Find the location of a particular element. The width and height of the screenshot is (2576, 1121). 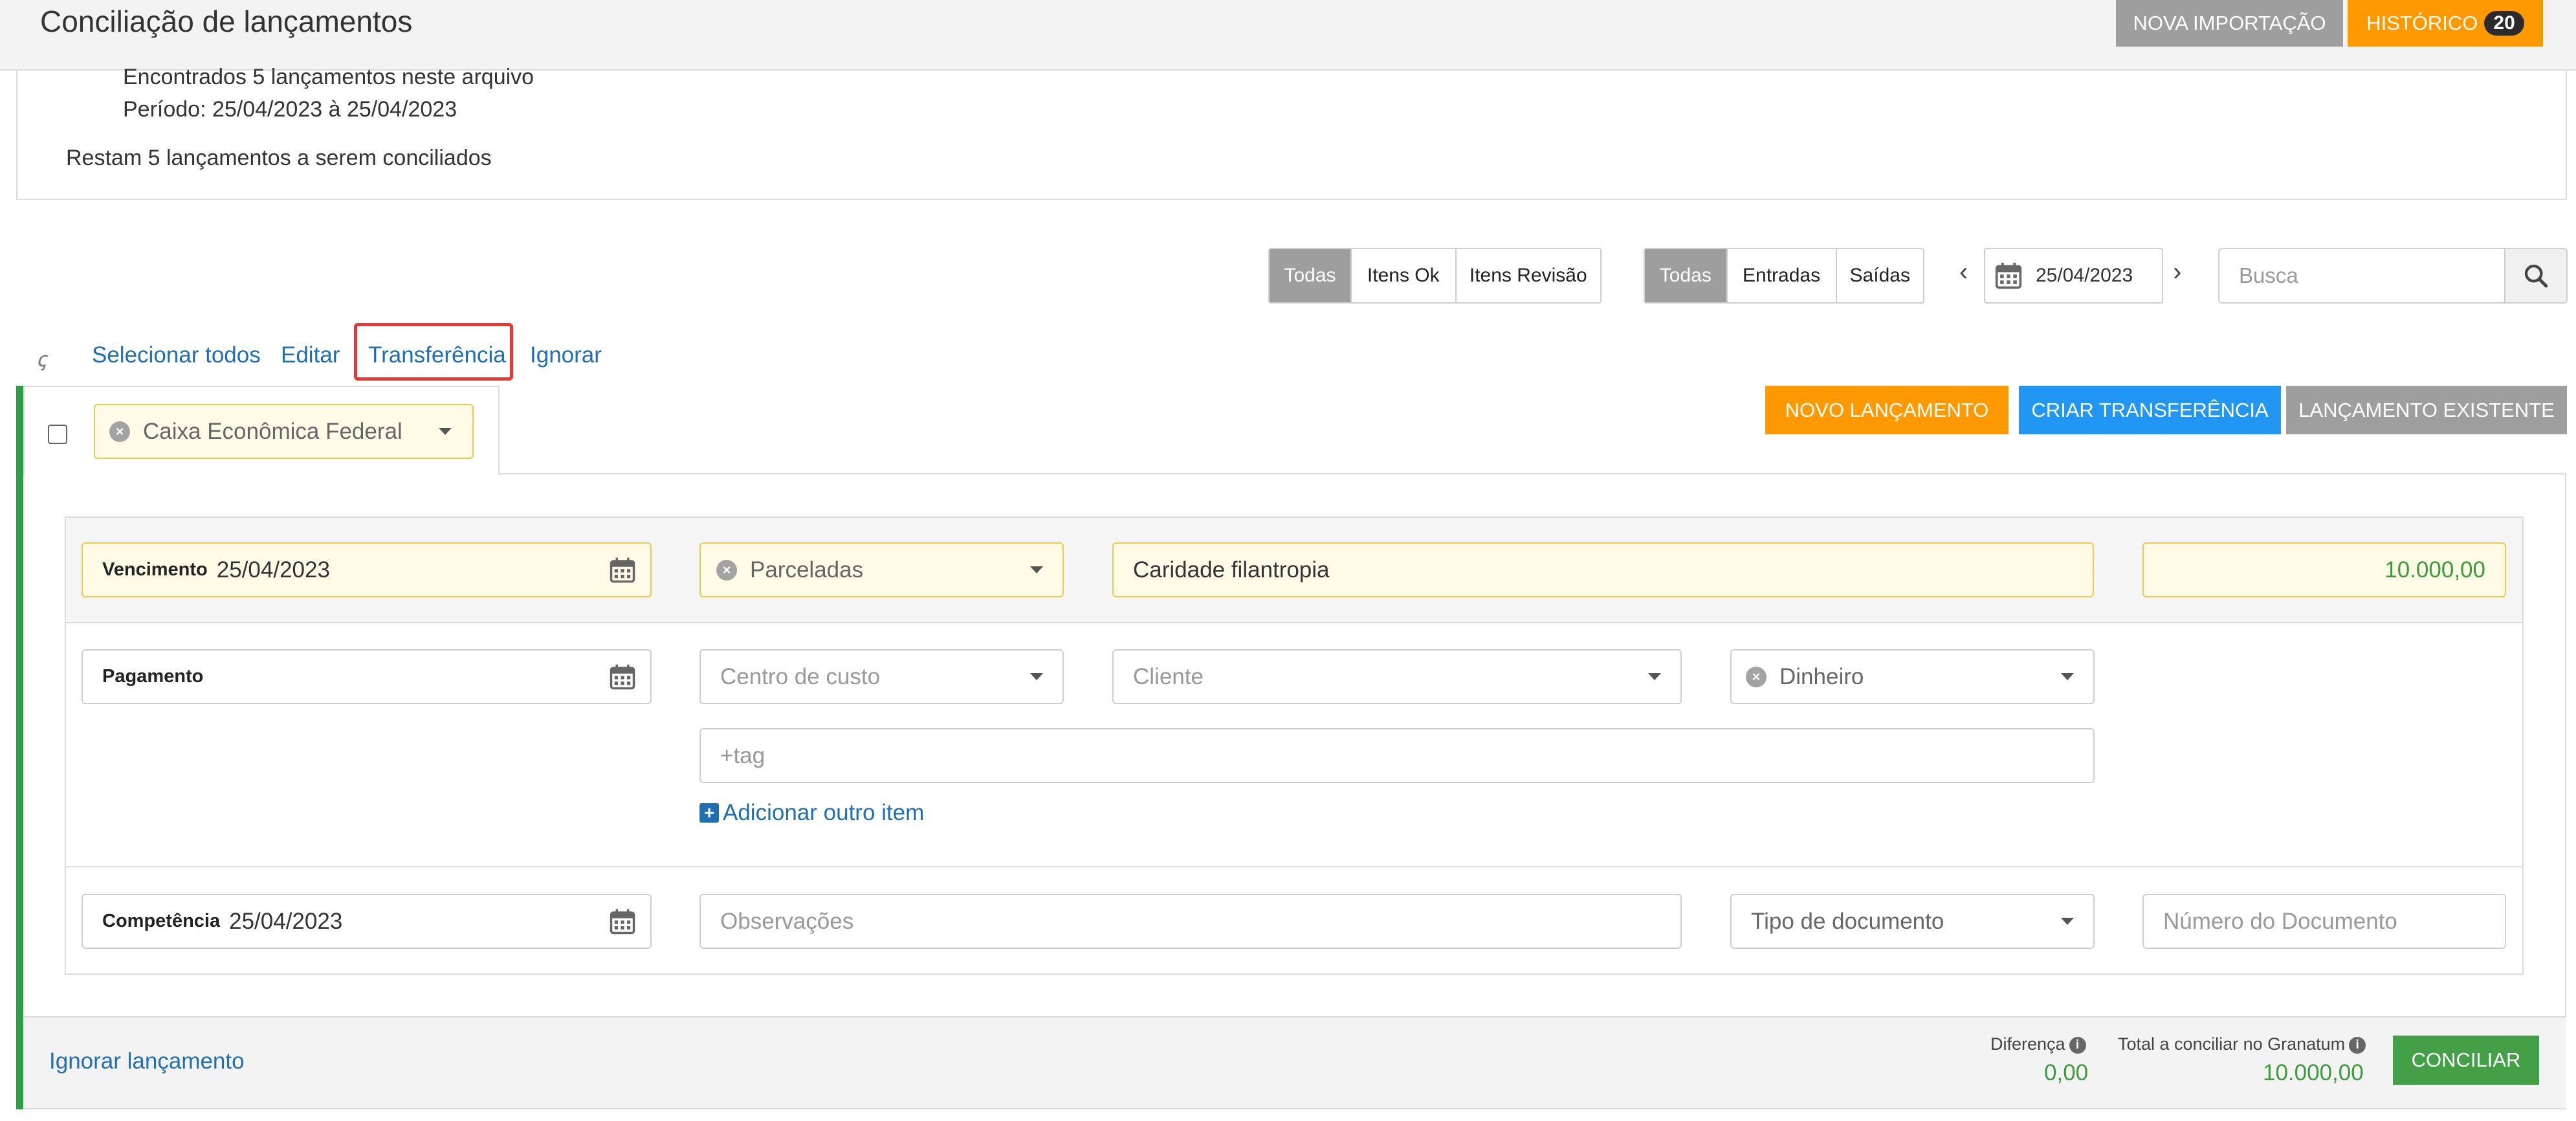

document-number-input: Número do Documento is located at coordinates (2324, 921).